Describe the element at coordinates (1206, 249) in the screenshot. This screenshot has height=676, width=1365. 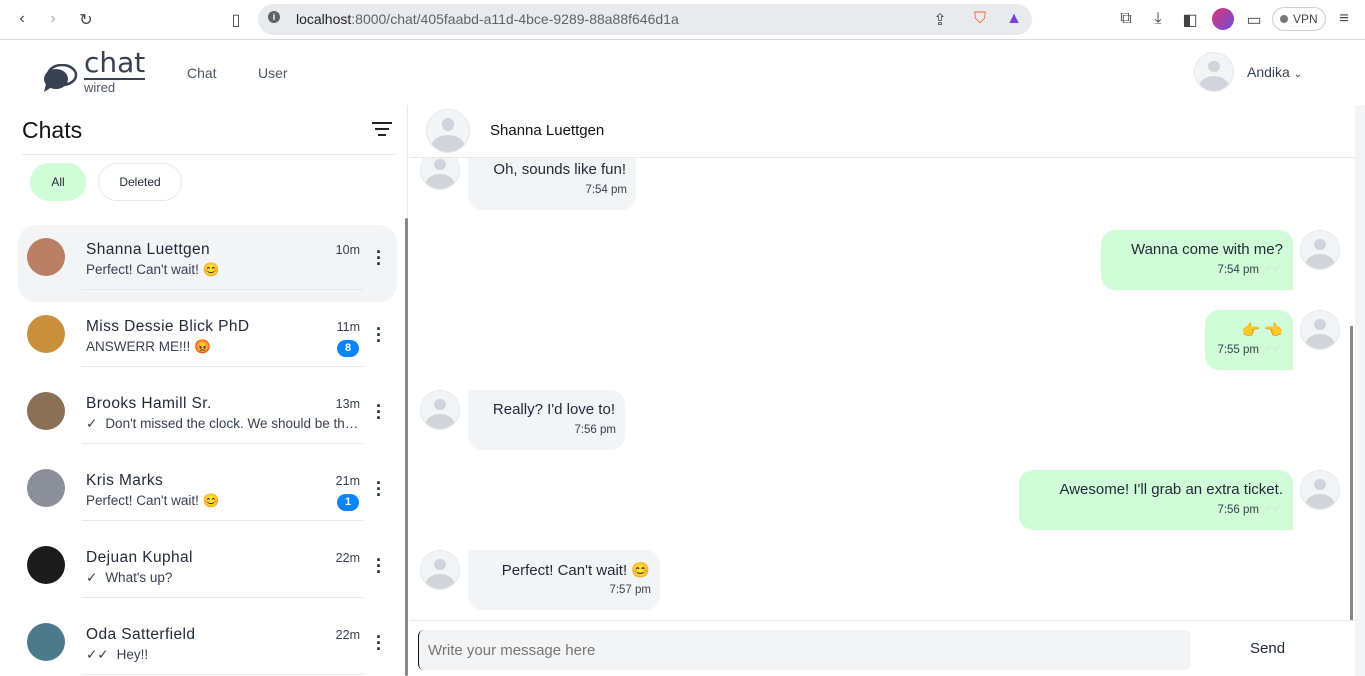
I see `message-text: Wanna come with me?` at that location.